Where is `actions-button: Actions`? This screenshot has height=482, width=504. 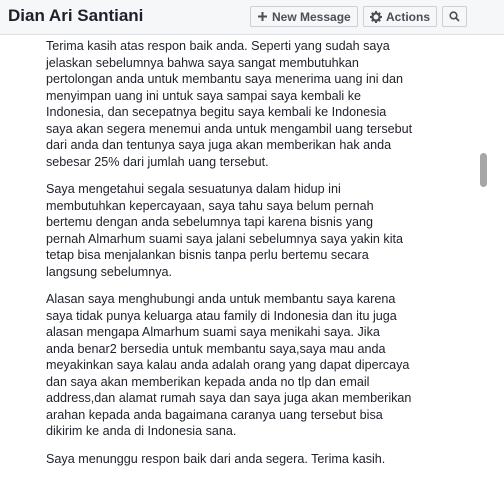 actions-button: Actions is located at coordinates (400, 16).